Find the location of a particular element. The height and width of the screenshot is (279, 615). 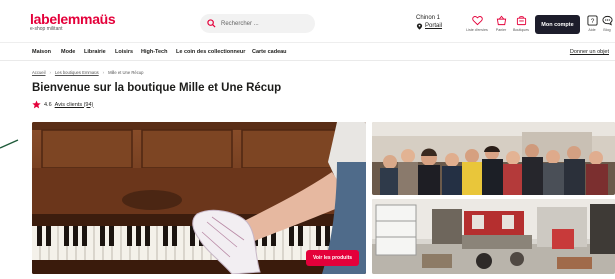

nav-item-carte-cadeau: Carte cadeau is located at coordinates (269, 52).